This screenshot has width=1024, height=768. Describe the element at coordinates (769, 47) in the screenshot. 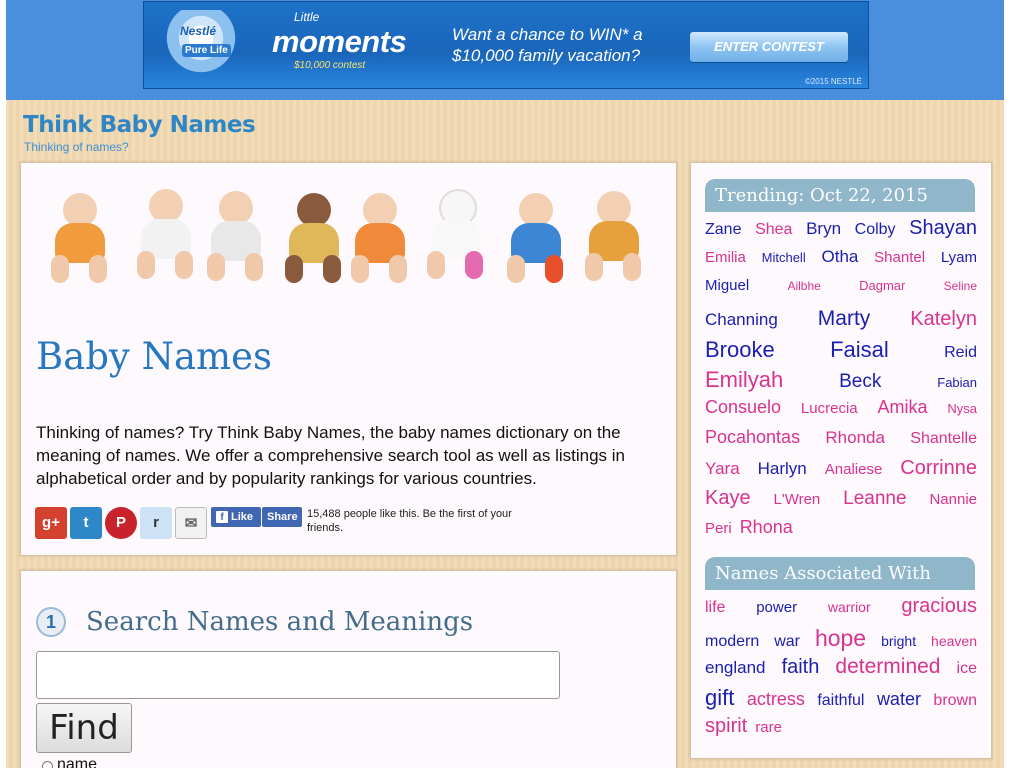

I see `enter-contest-button: ENTER CONTEST` at that location.